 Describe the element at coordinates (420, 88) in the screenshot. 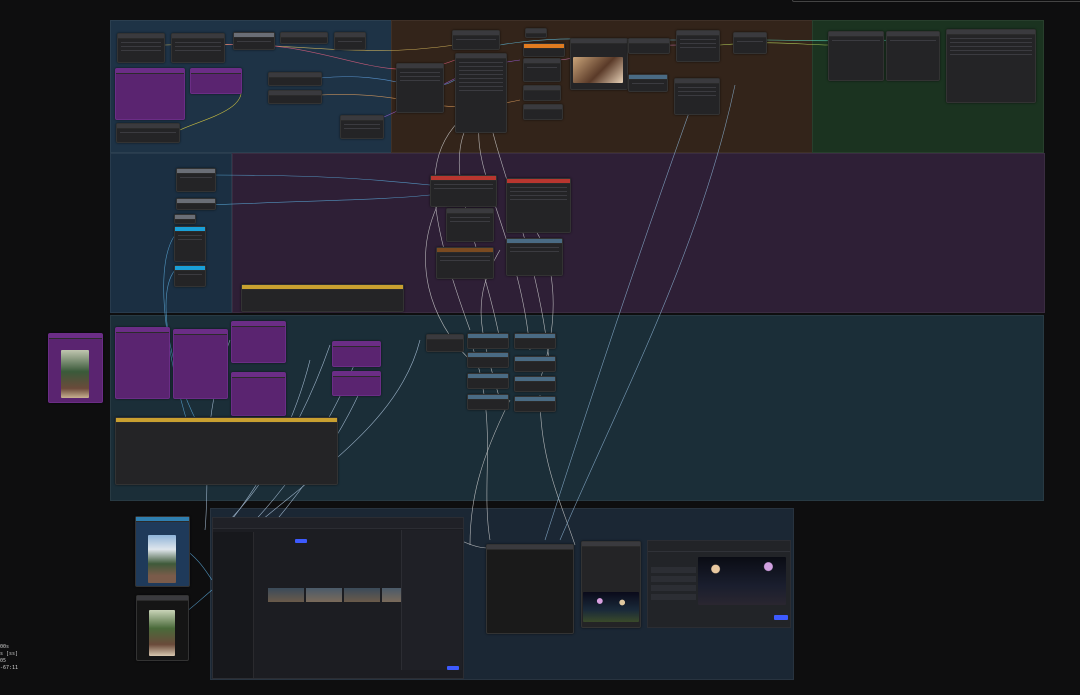

I see `node-model-switch` at that location.